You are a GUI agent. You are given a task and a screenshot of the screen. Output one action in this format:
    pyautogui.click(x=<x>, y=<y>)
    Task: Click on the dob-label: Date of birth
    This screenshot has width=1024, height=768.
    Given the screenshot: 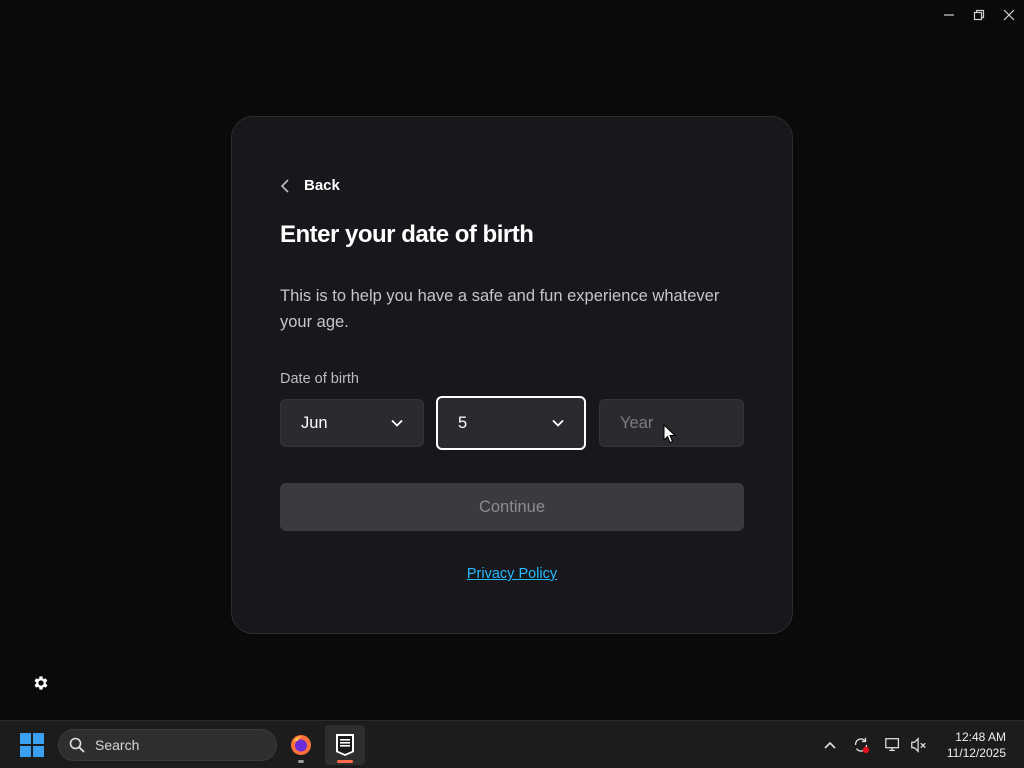 What is the action you would take?
    pyautogui.click(x=319, y=379)
    